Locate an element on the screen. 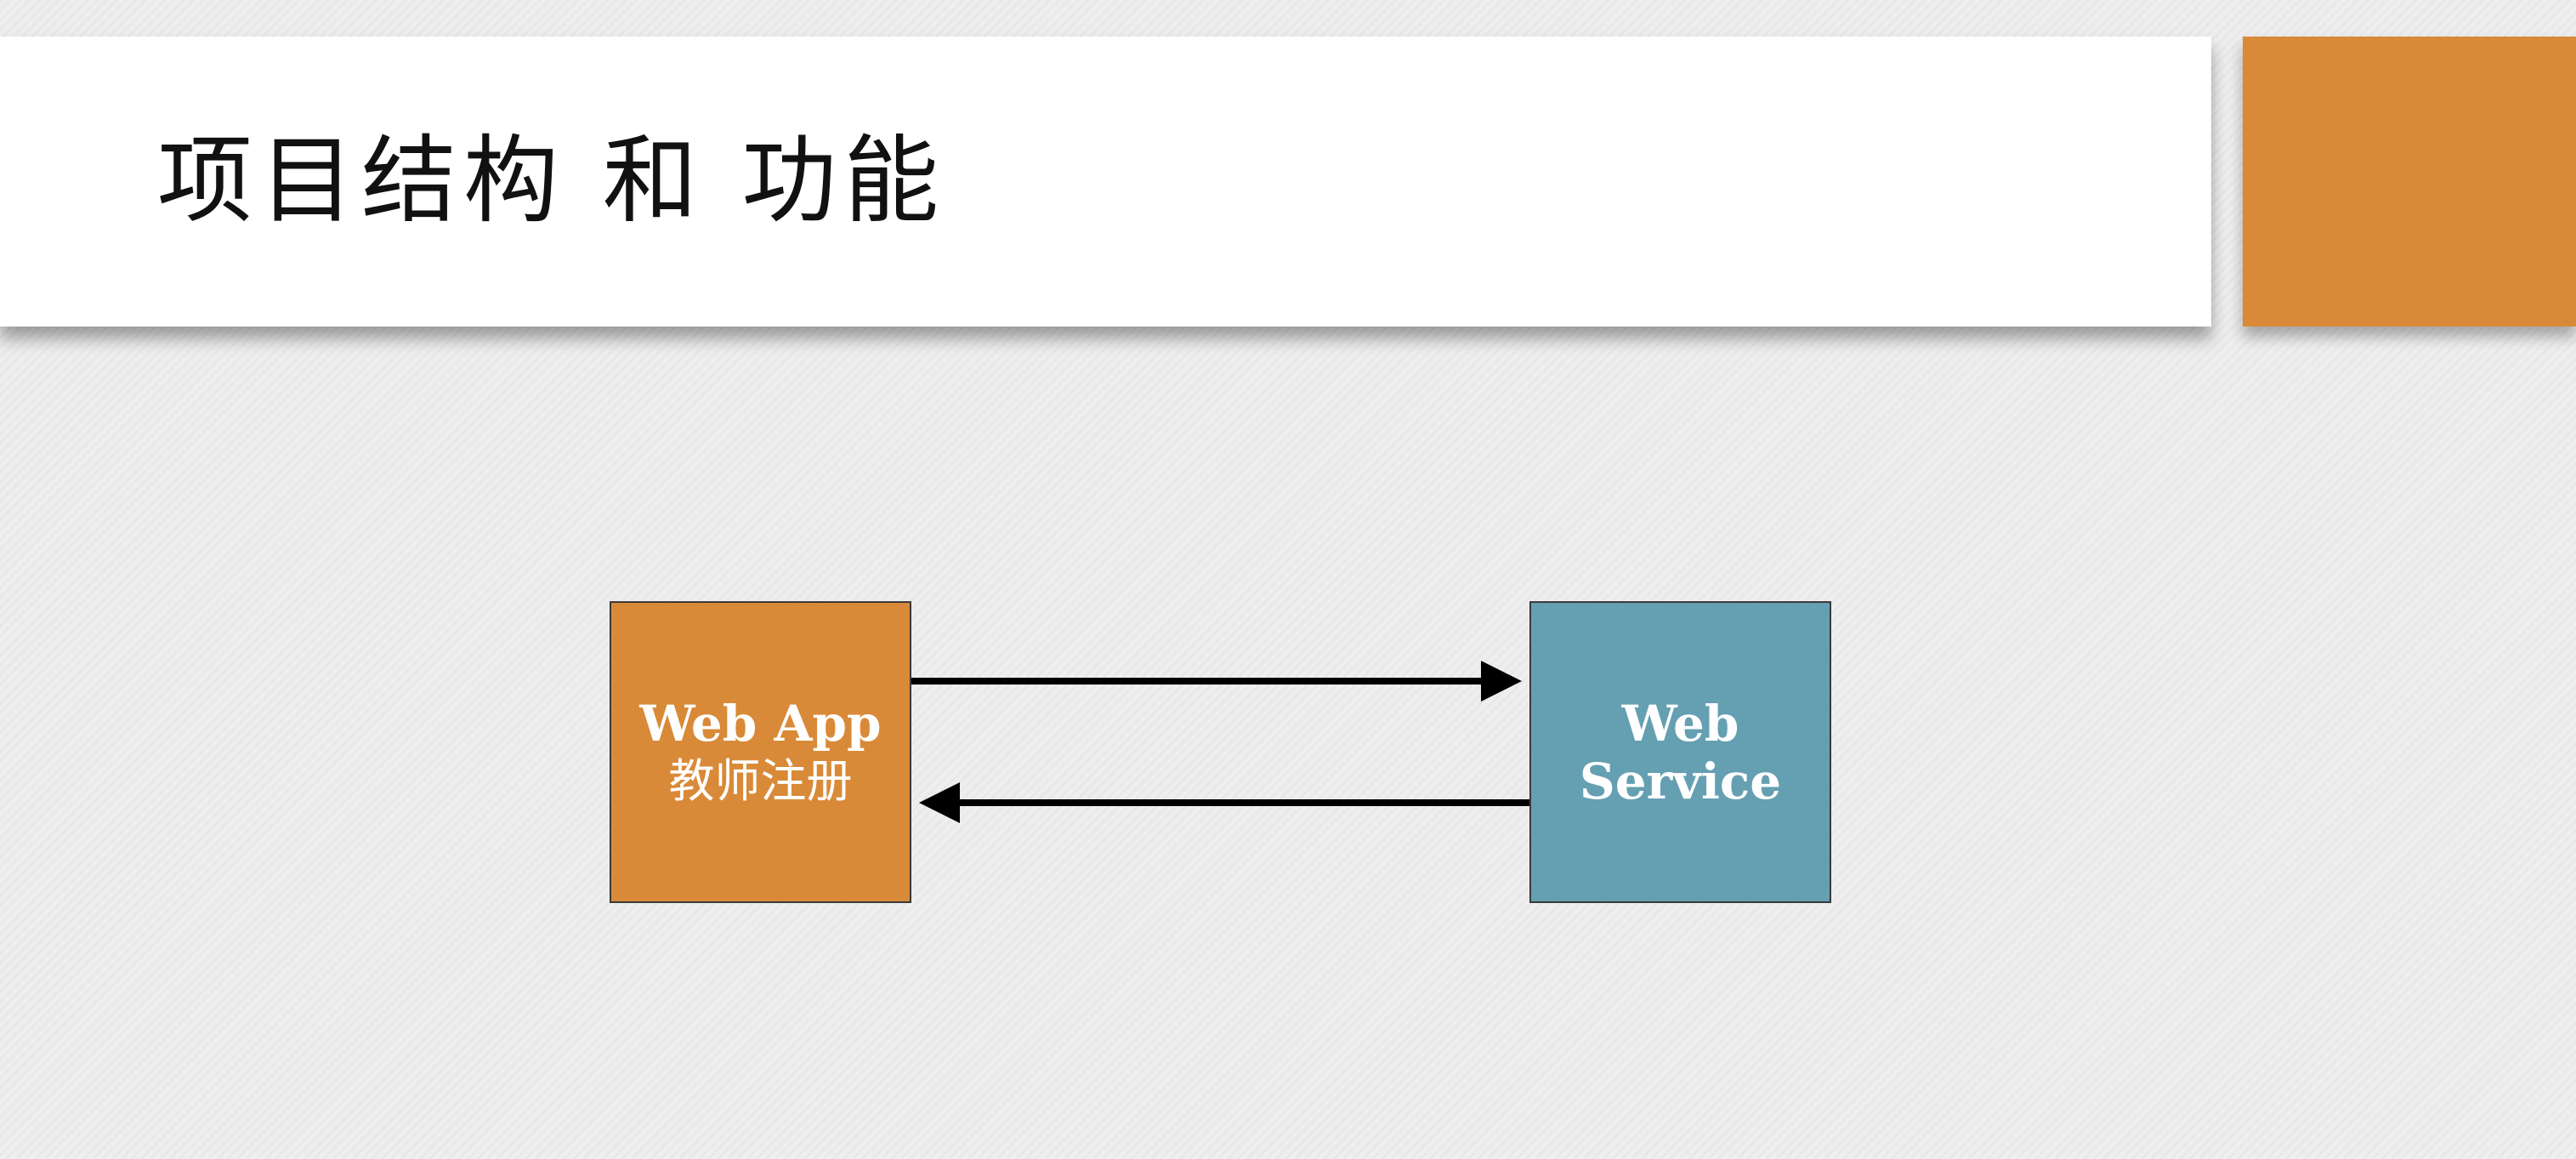  web-app-subtitle: 教师注册 is located at coordinates (760, 780).